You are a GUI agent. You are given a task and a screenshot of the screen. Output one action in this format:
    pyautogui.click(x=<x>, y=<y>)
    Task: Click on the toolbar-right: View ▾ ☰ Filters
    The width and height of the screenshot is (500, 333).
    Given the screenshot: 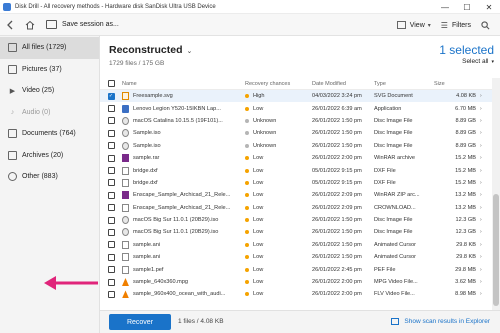 What is the action you would take?
    pyautogui.click(x=448, y=25)
    